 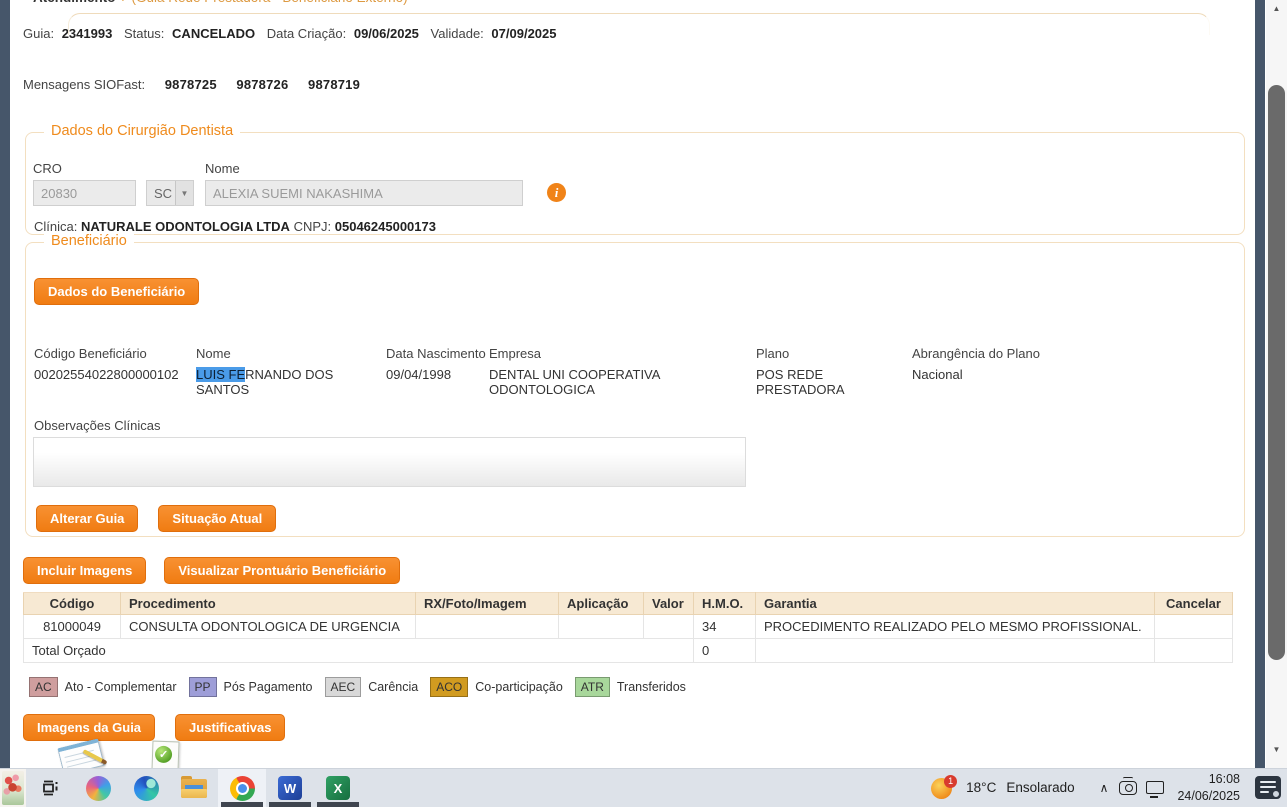 I want to click on file-explorer-icon, so click(x=194, y=786).